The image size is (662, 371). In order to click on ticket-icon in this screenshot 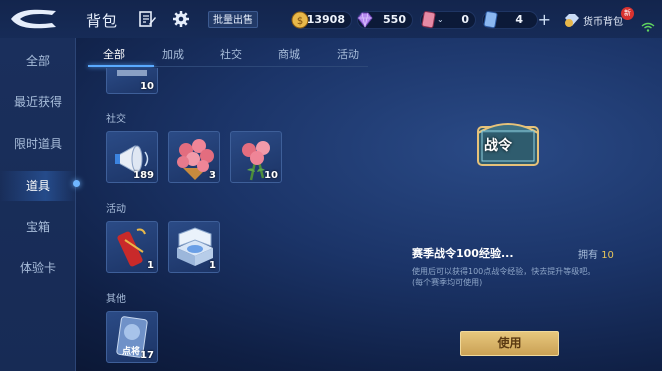, I will do `click(428, 20)`.